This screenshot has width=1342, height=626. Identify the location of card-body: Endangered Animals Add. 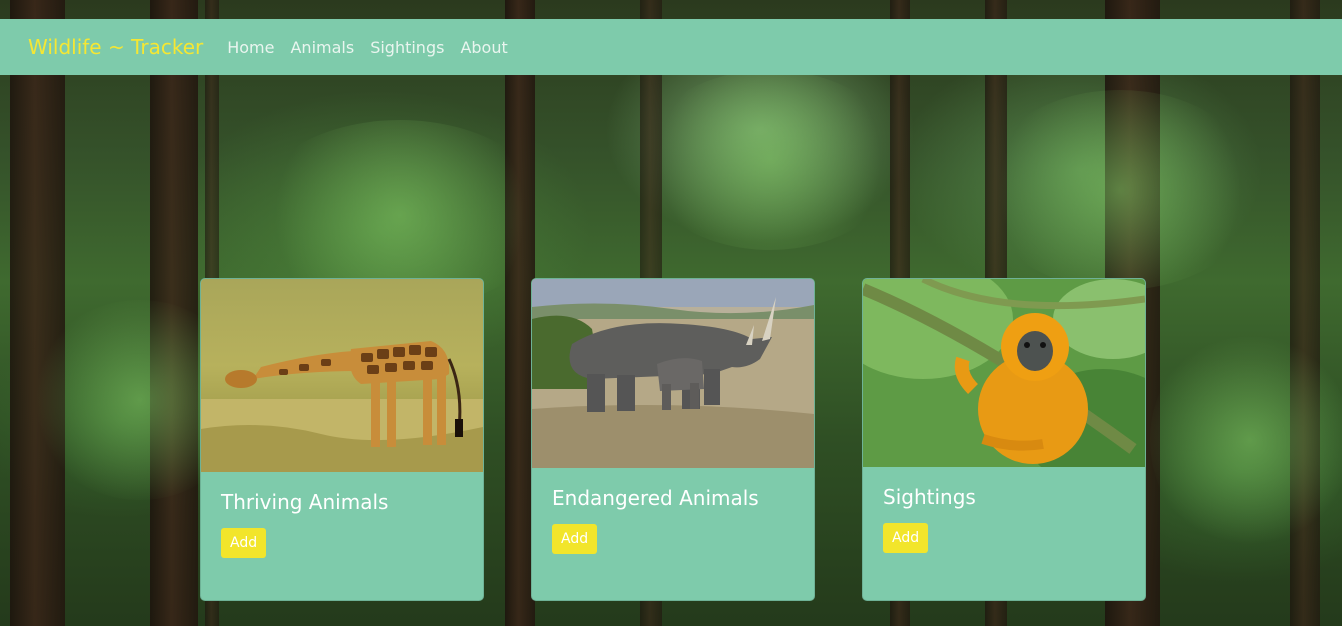
(673, 511).